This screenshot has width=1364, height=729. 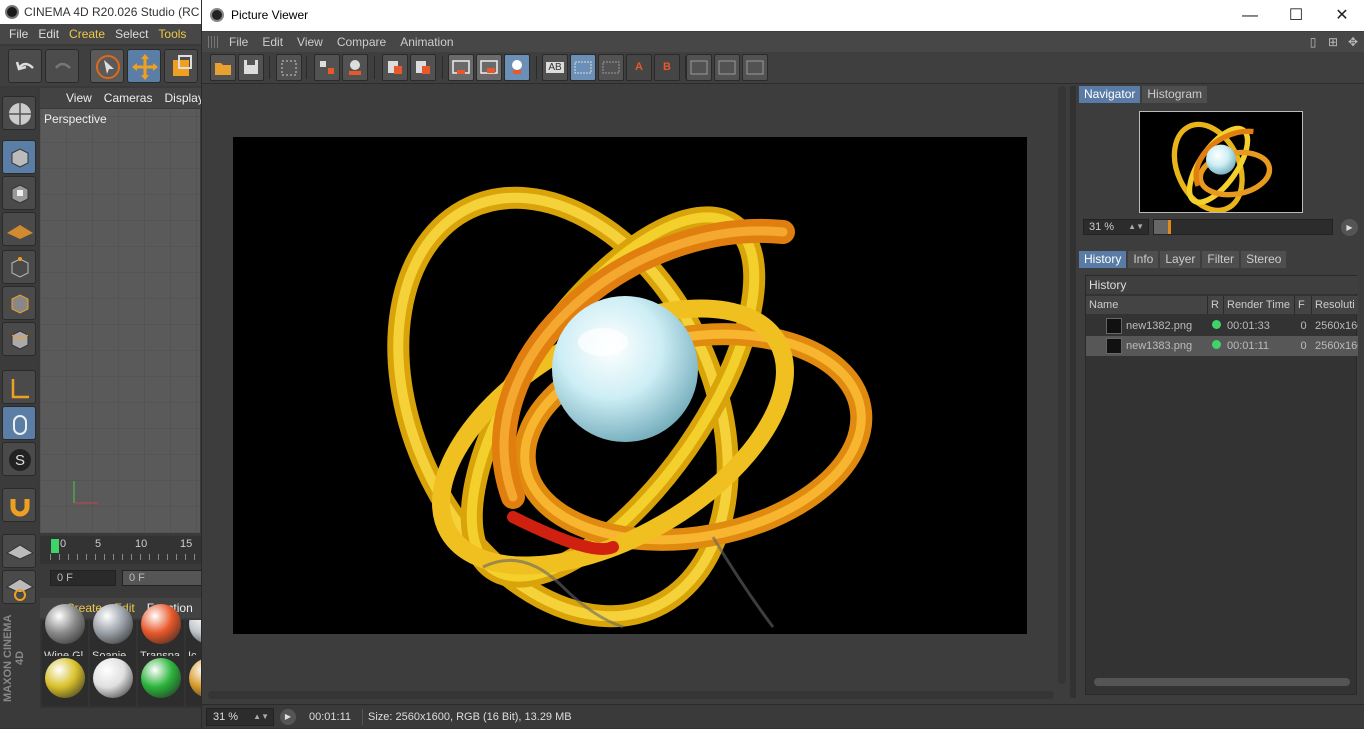 I want to click on timeline-playhead, so click(x=55, y=546).